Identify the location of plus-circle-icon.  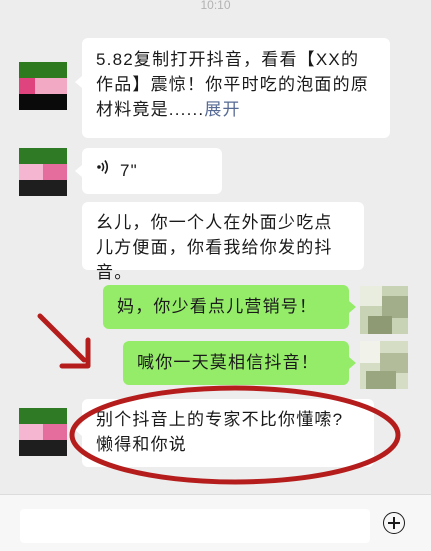
(394, 523).